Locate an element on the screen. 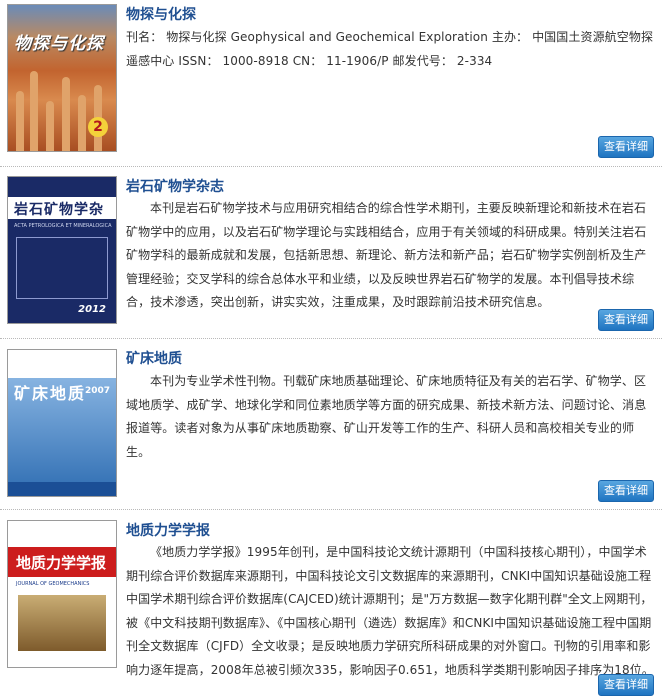 The image size is (666, 696). cover-title: 矿床地质 is located at coordinates (50, 393).